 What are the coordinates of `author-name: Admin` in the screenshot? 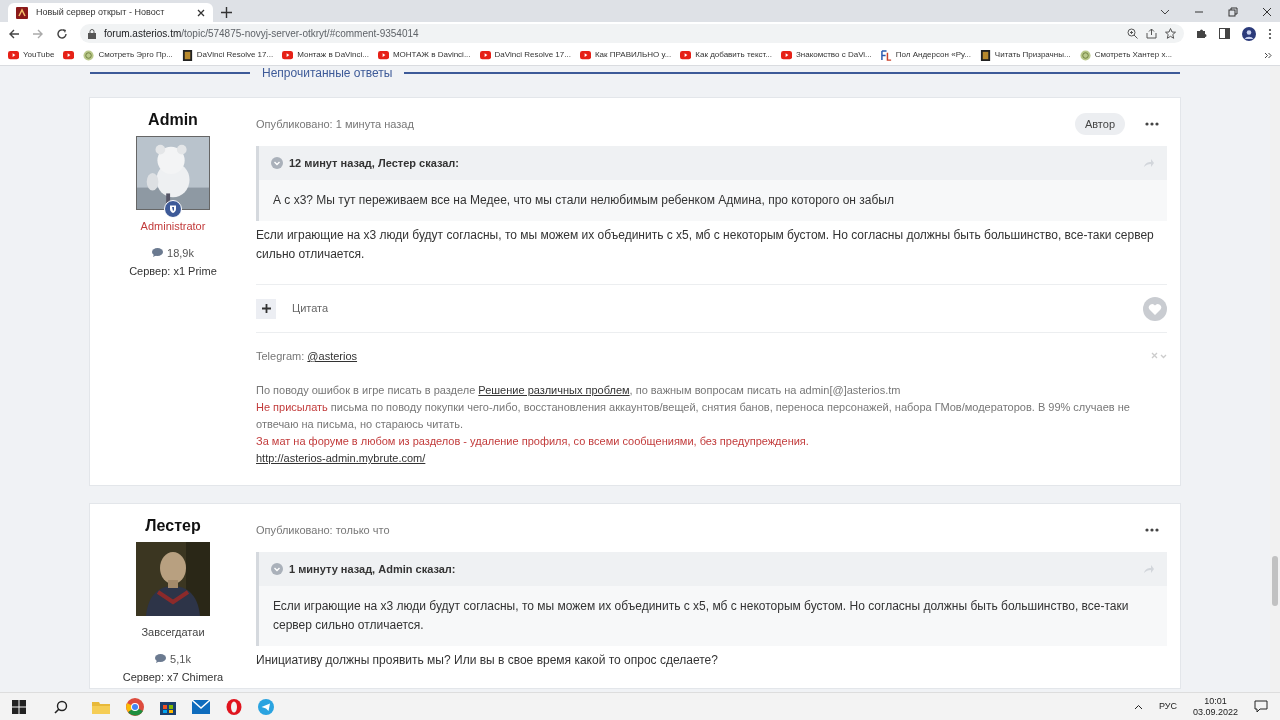 It's located at (173, 120).